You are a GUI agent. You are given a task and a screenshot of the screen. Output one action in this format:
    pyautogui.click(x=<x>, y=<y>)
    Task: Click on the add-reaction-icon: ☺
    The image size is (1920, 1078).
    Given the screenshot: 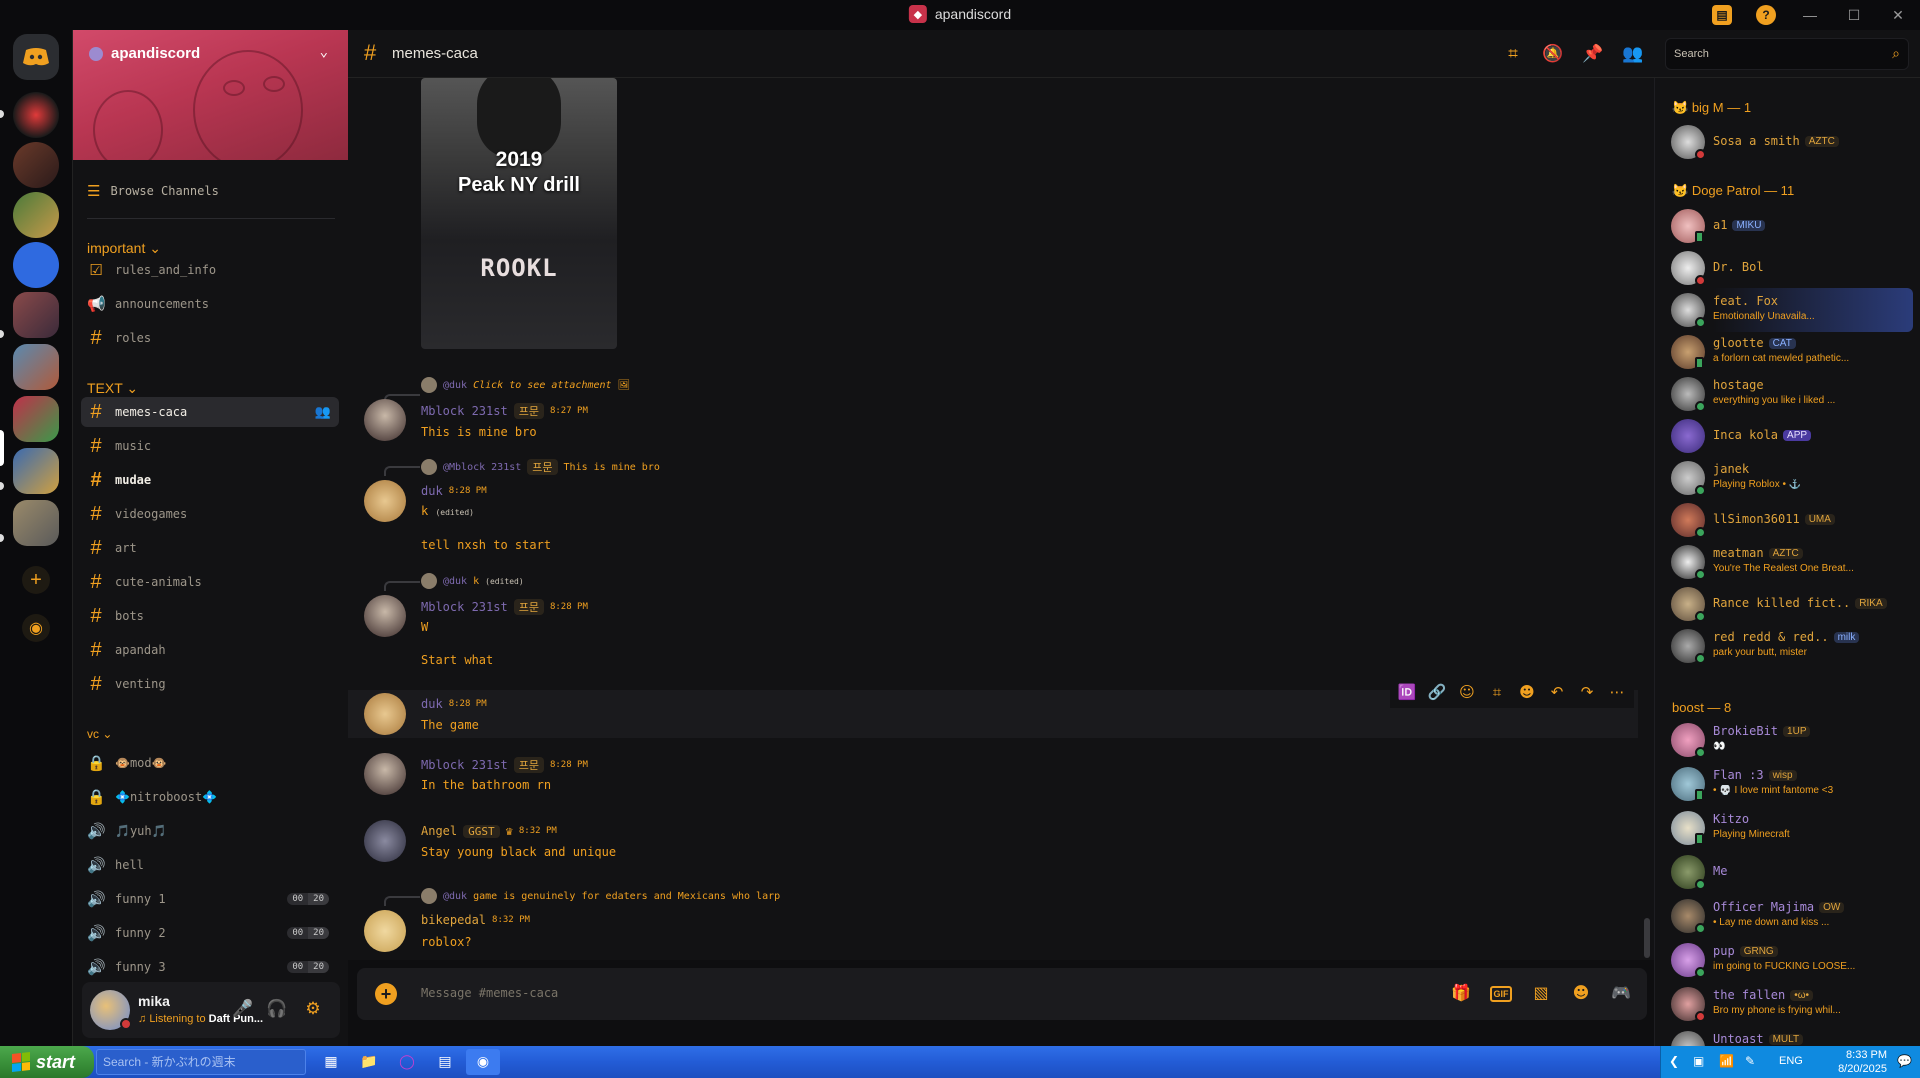 What is the action you would take?
    pyautogui.click(x=1467, y=692)
    